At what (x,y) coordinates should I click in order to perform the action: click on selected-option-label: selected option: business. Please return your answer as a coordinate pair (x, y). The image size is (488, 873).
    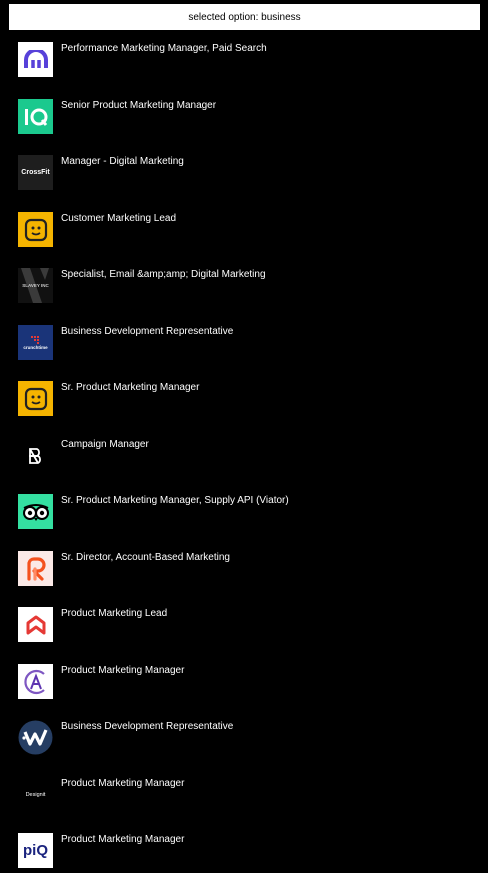
    Looking at the image, I should click on (244, 17).